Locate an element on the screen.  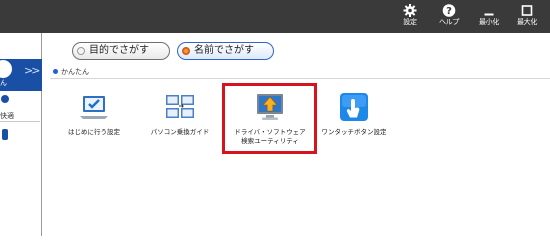
help-button: ? ヘルプ is located at coordinates (449, 17).